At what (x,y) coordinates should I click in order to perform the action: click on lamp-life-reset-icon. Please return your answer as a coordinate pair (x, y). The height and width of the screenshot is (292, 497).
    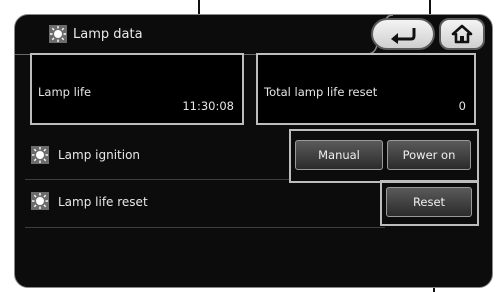
    Looking at the image, I should click on (40, 201).